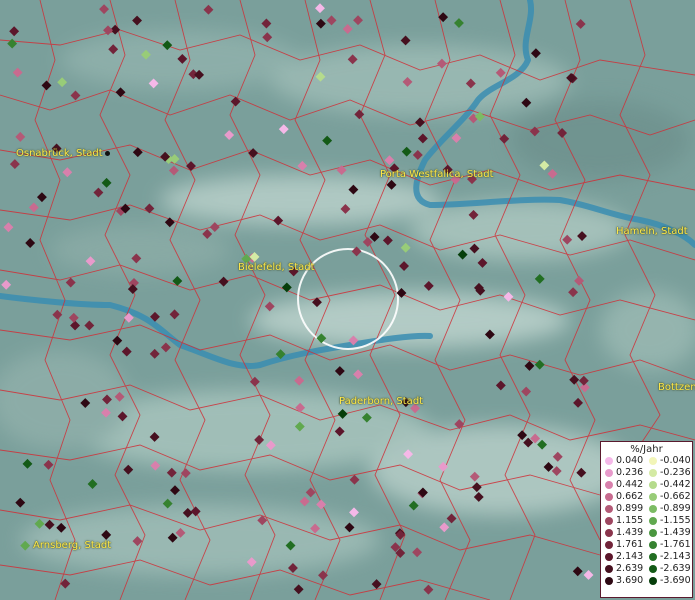  What do you see at coordinates (675, 484) in the screenshot?
I see `legend-value-negative: -0.442` at bounding box center [675, 484].